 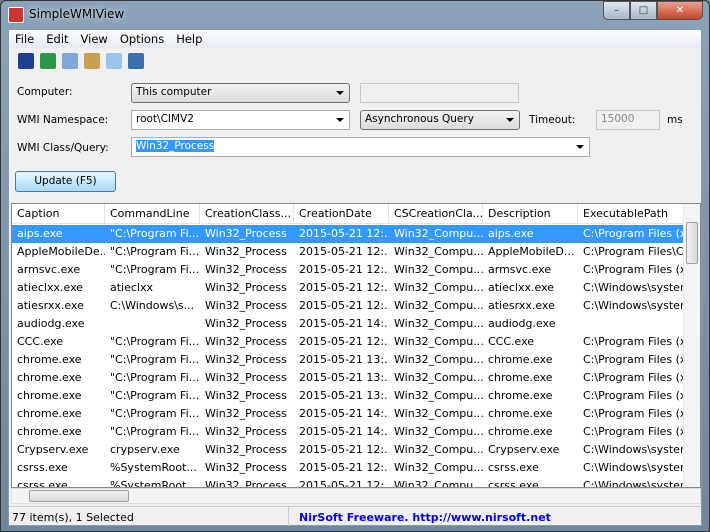 What do you see at coordinates (94, 39) in the screenshot?
I see `menu-view: View` at bounding box center [94, 39].